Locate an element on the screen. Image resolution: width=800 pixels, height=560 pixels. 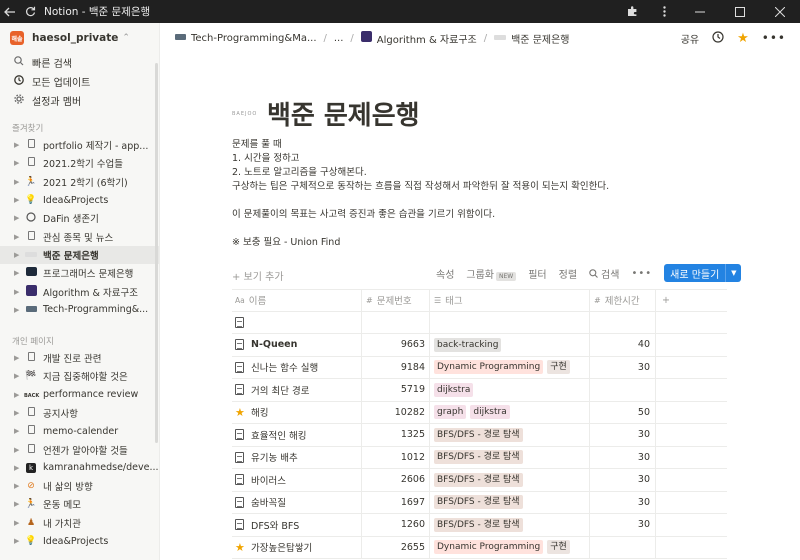
private-item-5: ▶ 언젠가 알아야할 것들 is located at coordinates (79, 449).